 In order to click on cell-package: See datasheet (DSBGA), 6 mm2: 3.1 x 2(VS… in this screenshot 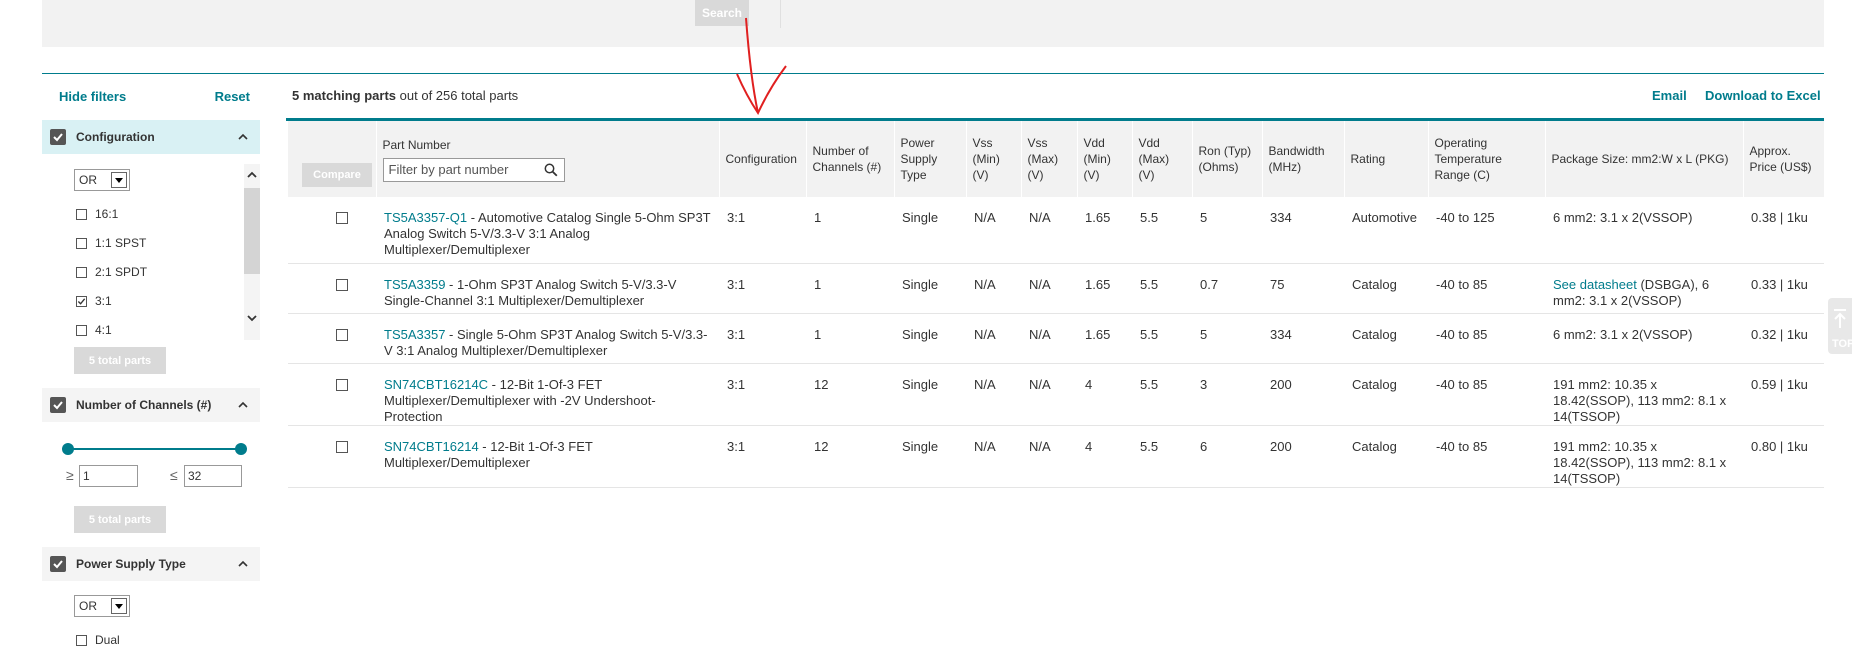, I will do `click(1644, 288)`.